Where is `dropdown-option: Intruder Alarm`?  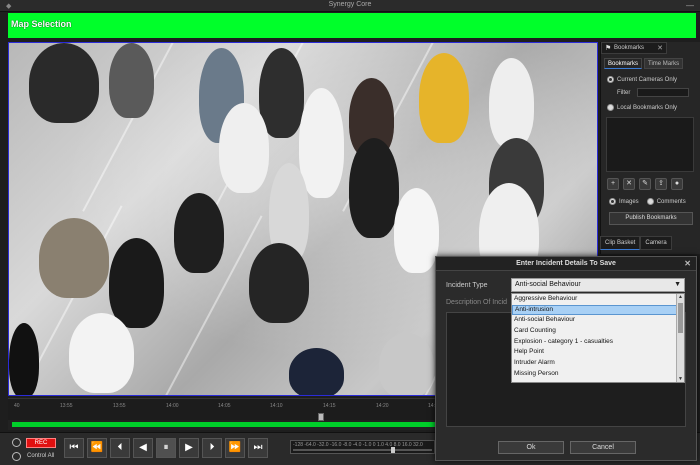
dropdown-option: Intruder Alarm is located at coordinates (598, 363).